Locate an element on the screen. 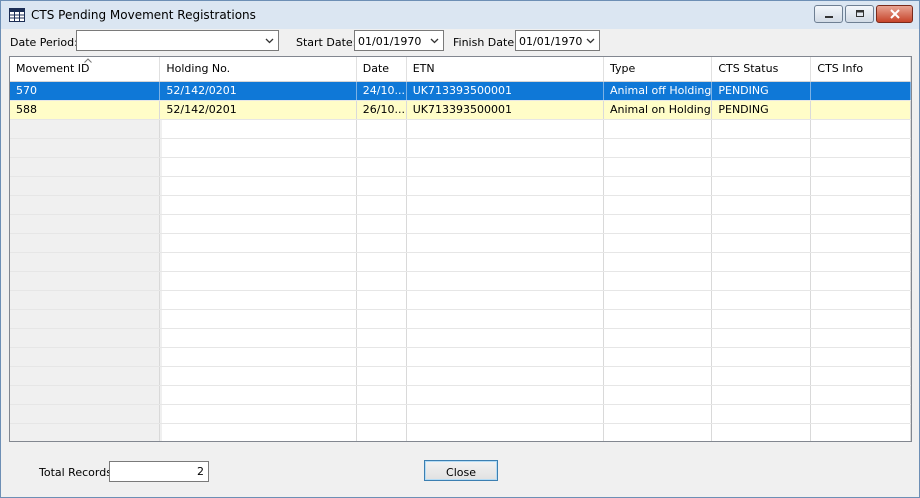  column-header-etn: ETN is located at coordinates (505, 69).